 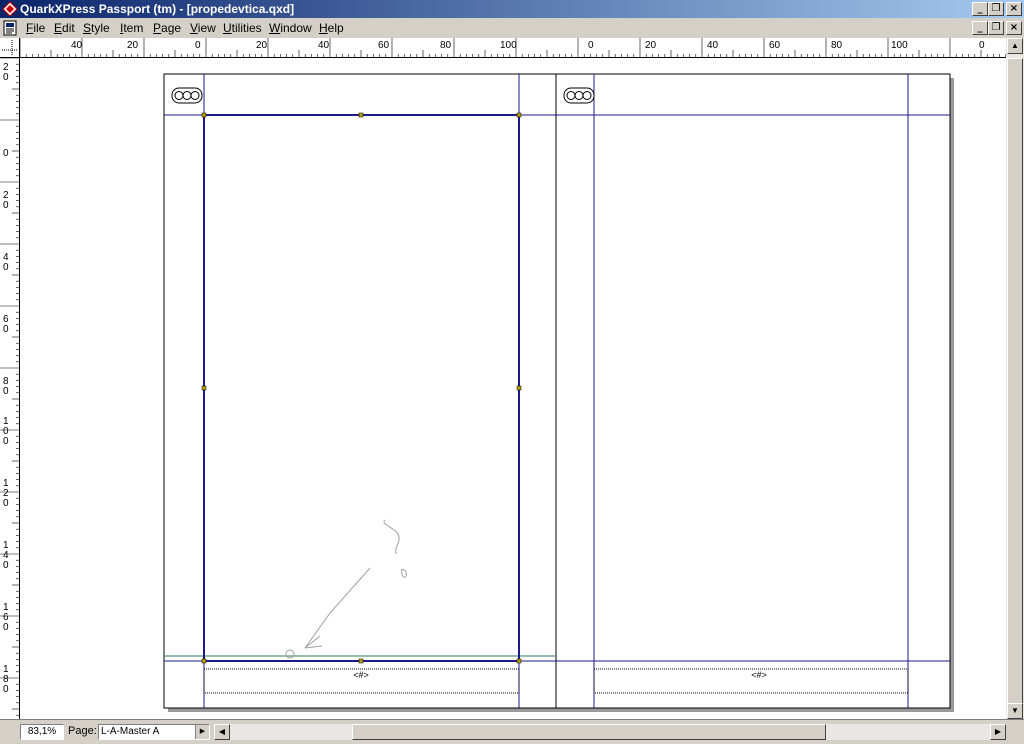 What do you see at coordinates (42, 732) in the screenshot?
I see `zoom-field: 83,1%` at bounding box center [42, 732].